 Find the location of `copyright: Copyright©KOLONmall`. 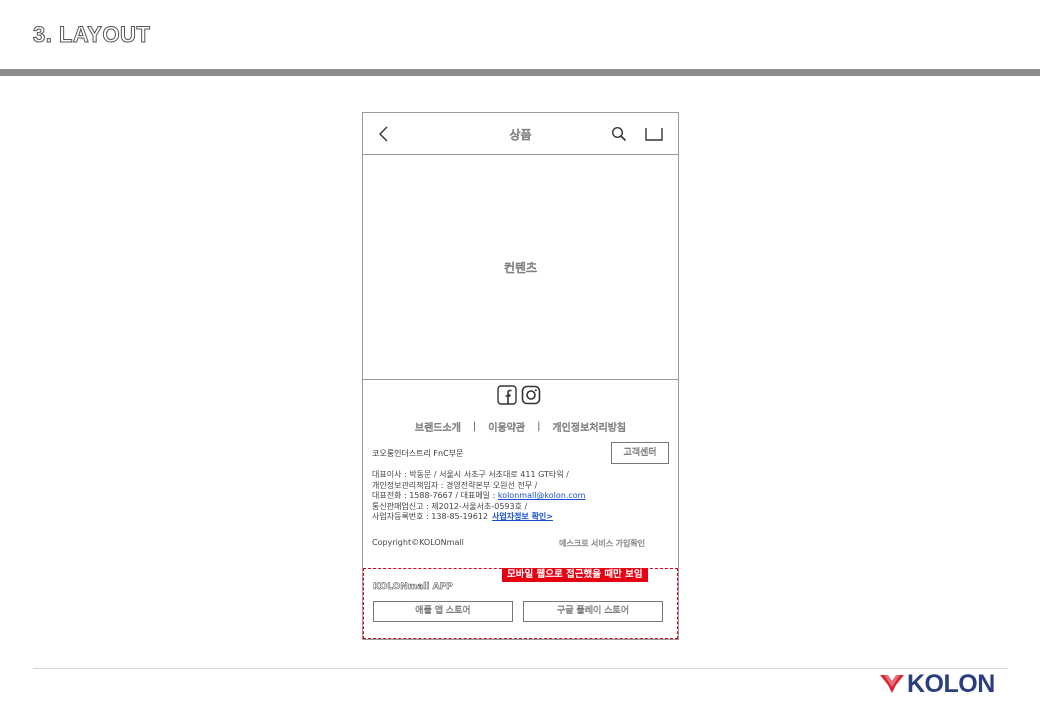

copyright: Copyright©KOLONmall is located at coordinates (418, 542).